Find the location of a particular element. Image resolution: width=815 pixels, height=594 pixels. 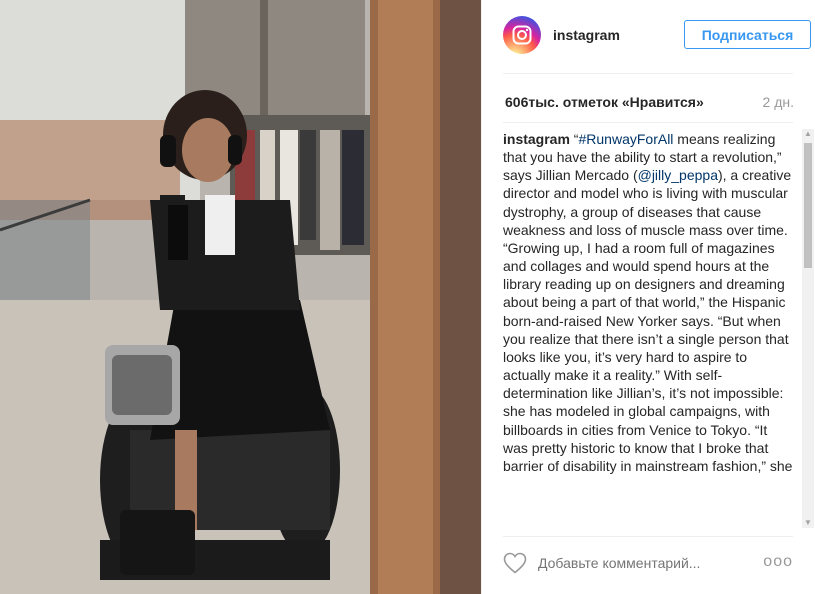

more-options-icon: ооо is located at coordinates (778, 562).